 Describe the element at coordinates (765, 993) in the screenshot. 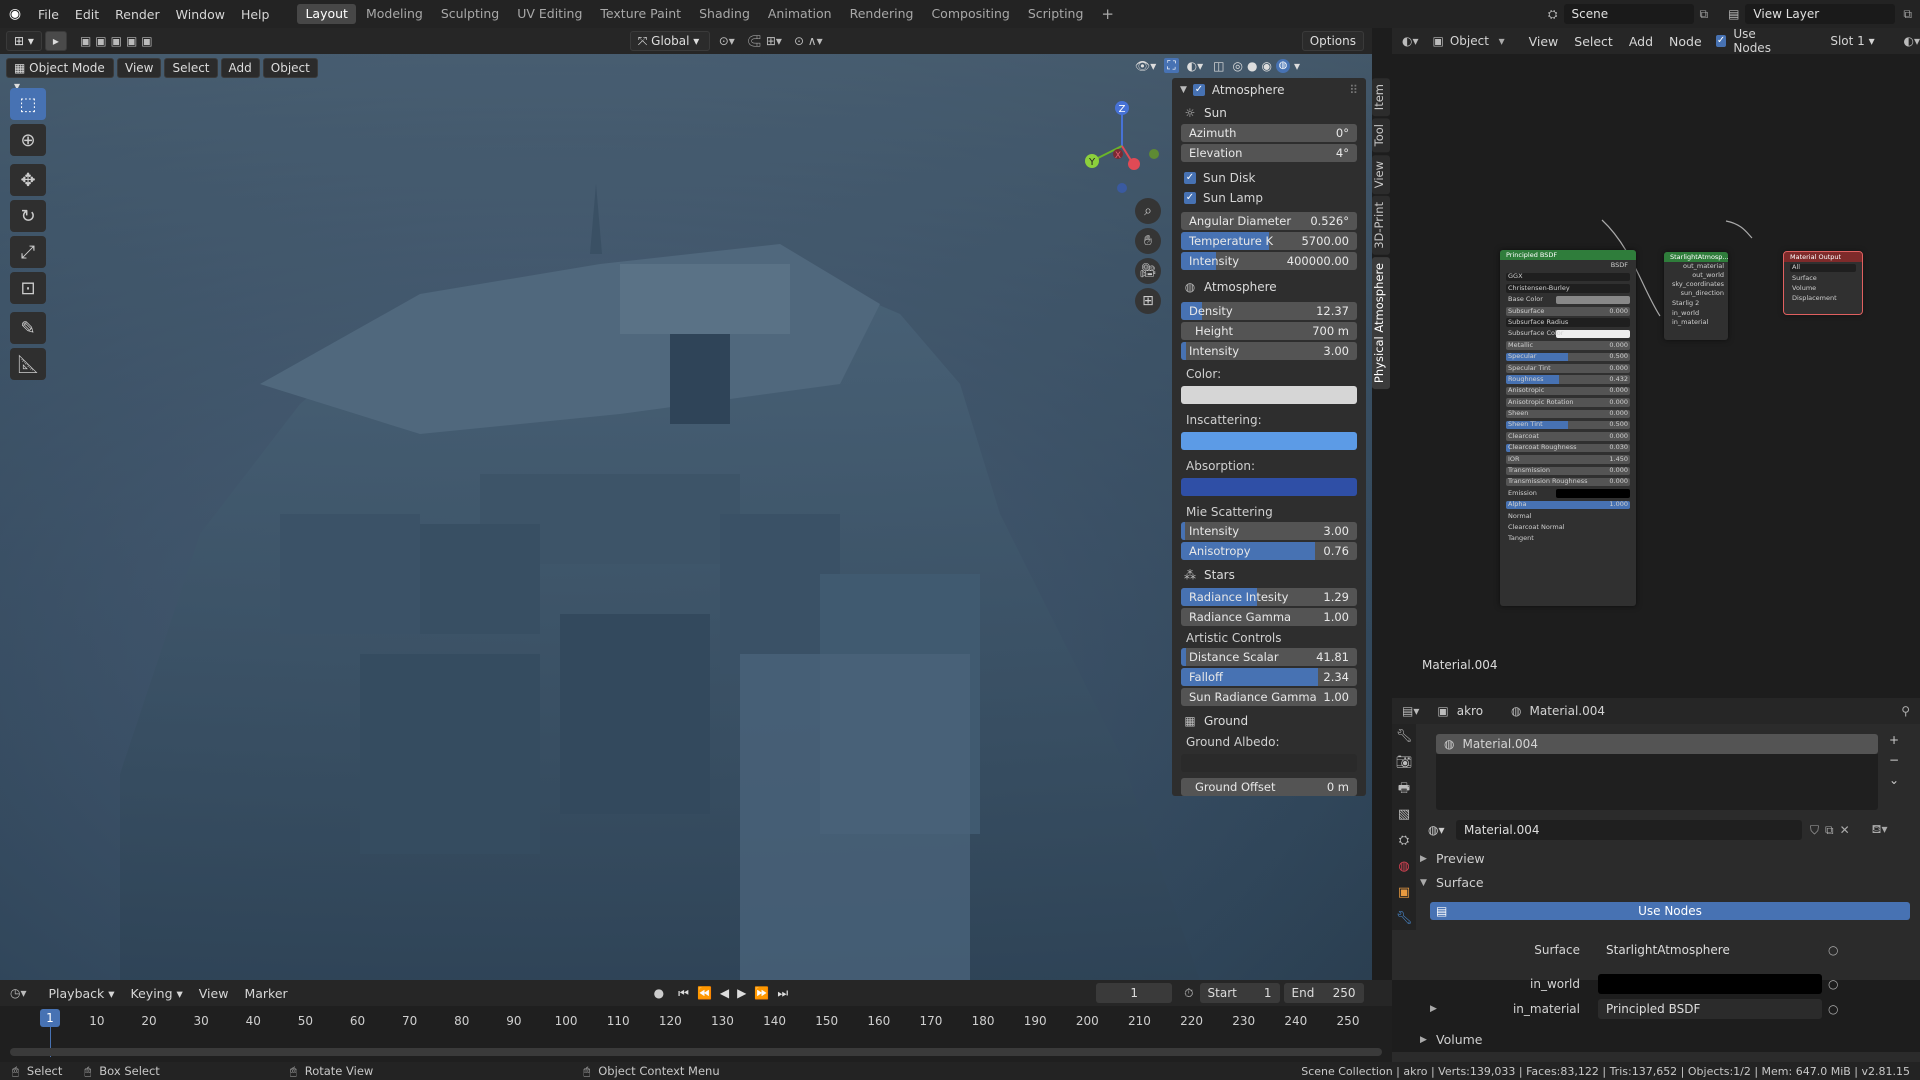

I see `next-keyframe-icon: ⏩` at that location.